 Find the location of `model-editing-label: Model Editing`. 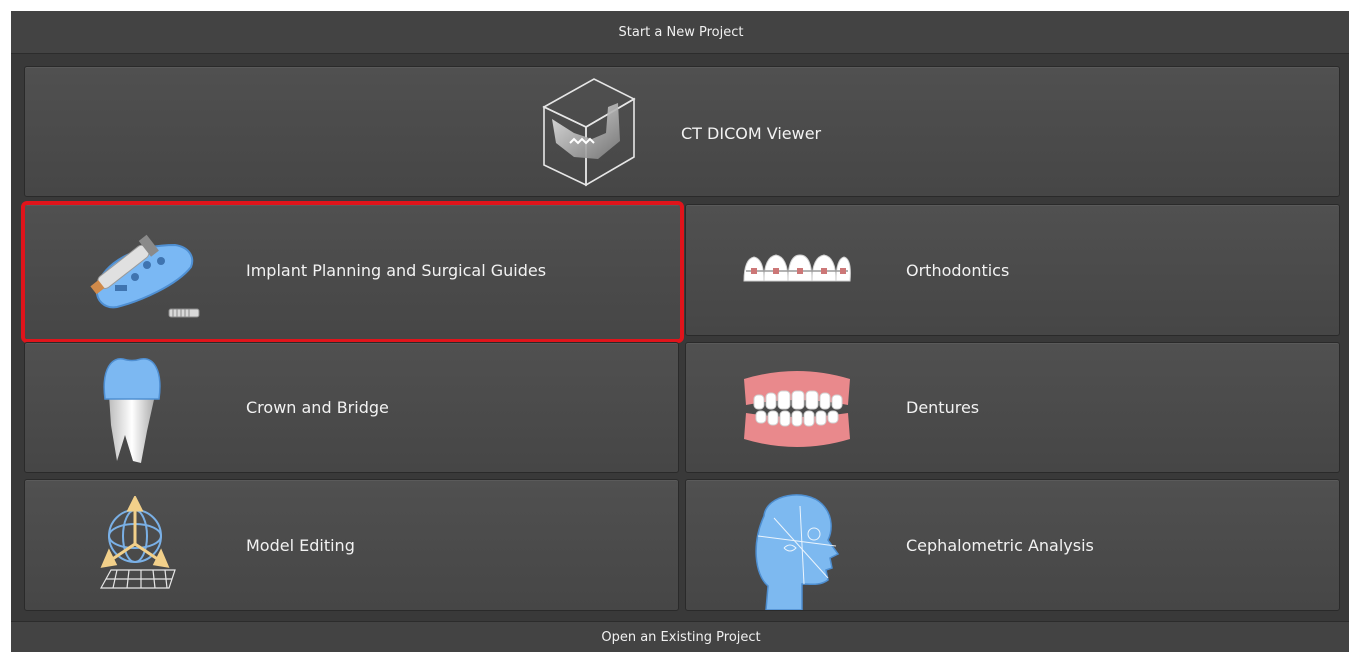

model-editing-label: Model Editing is located at coordinates (300, 545).